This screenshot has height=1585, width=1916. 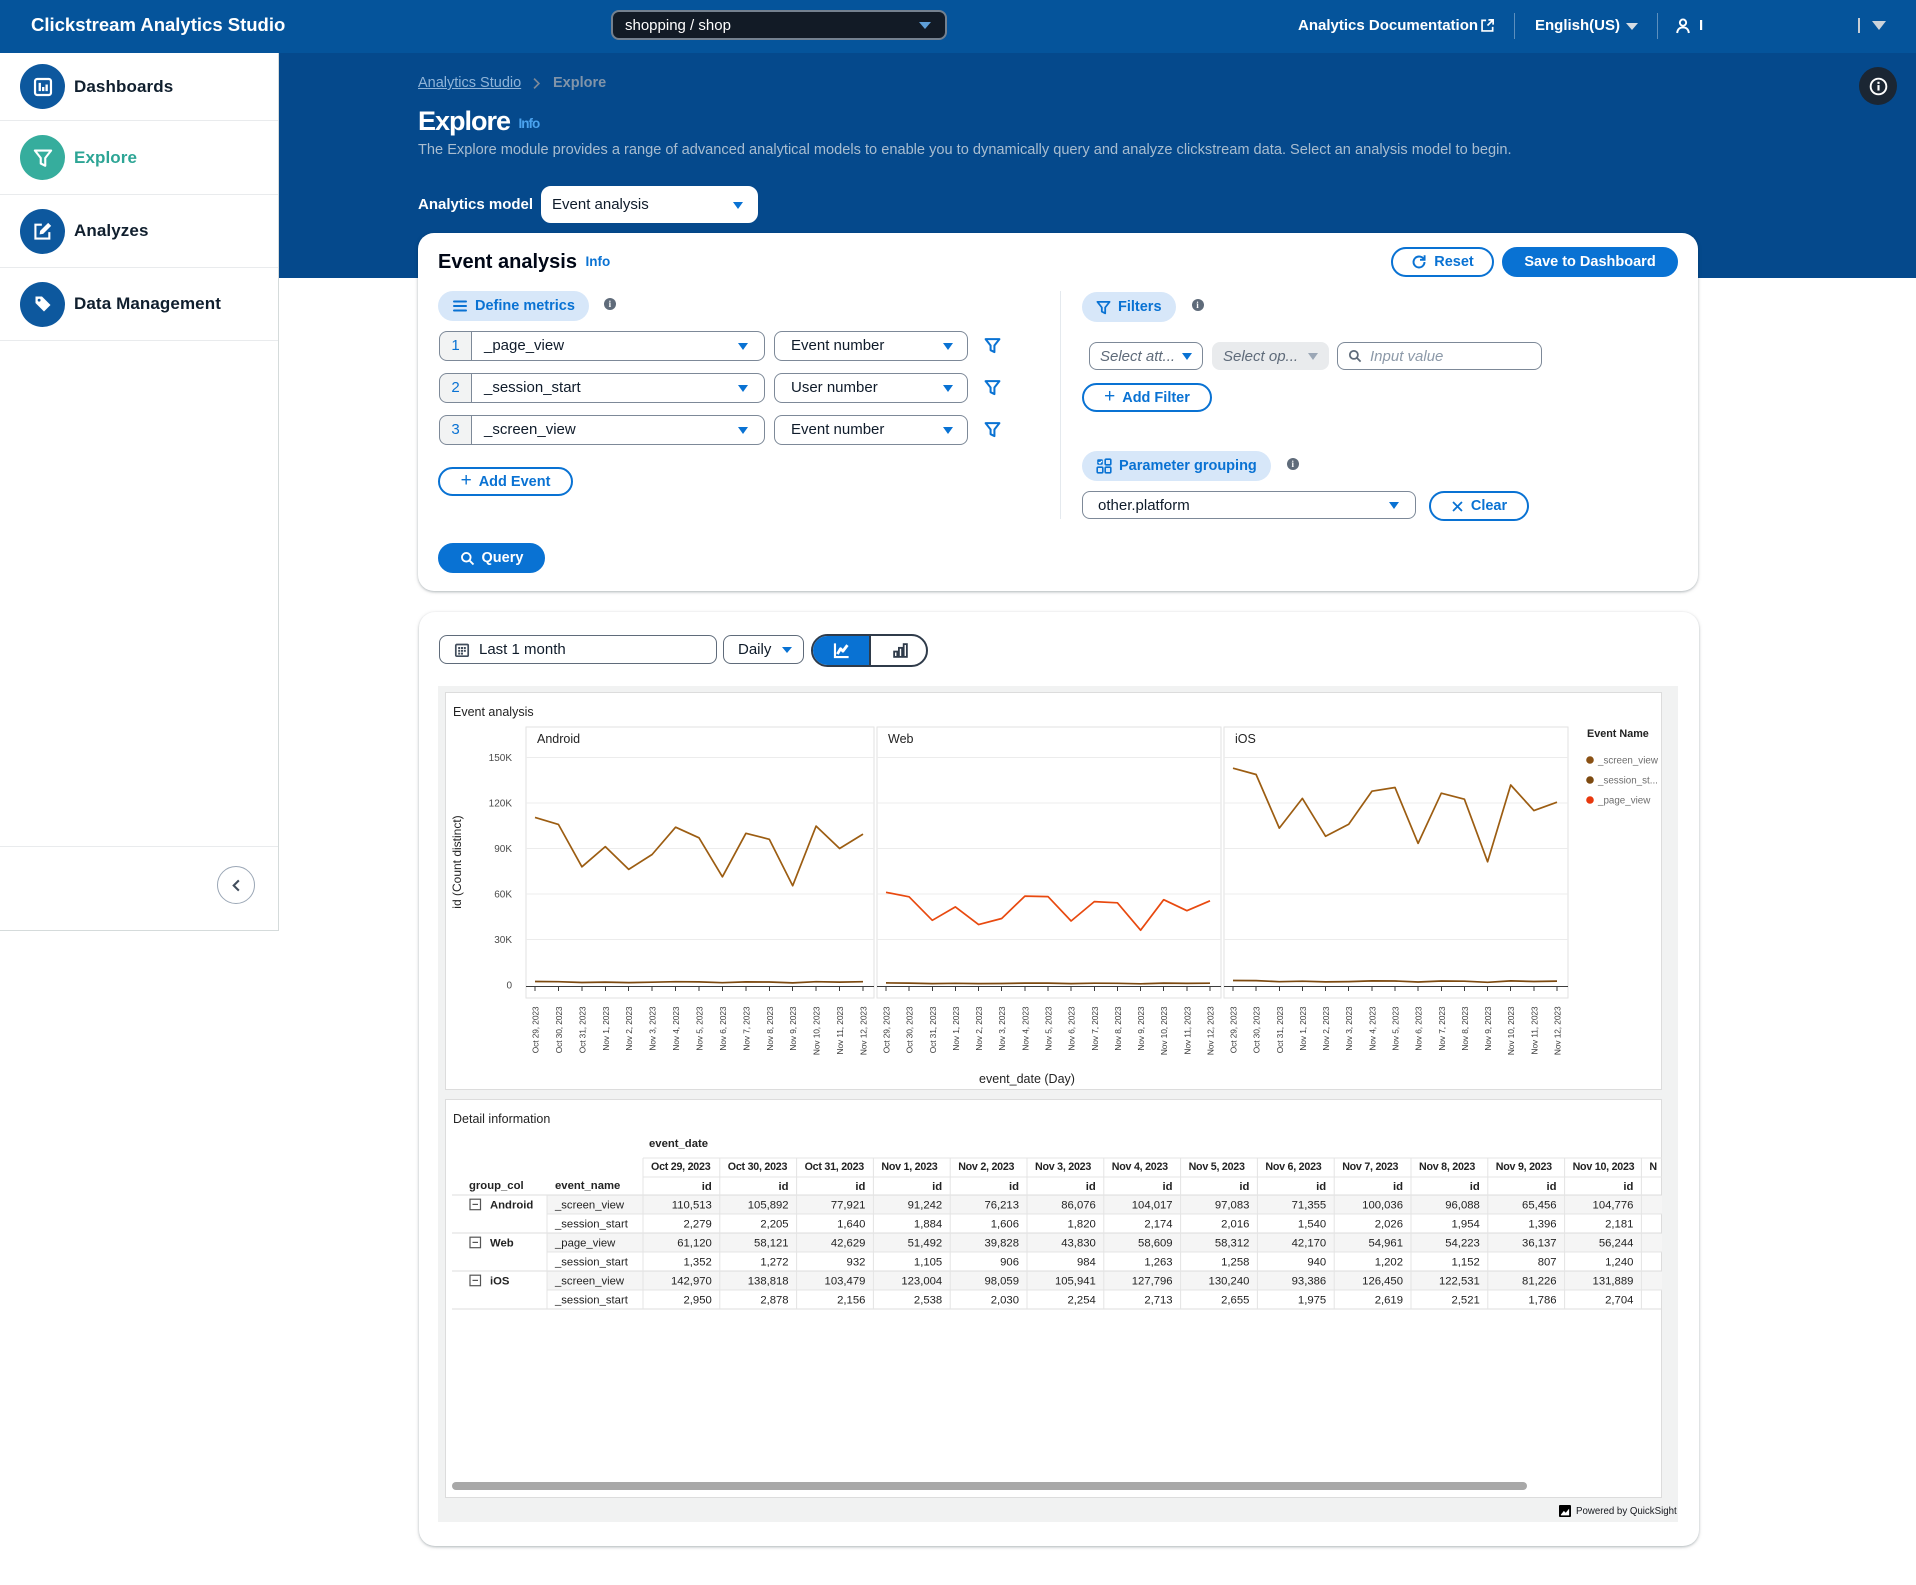 What do you see at coordinates (768, 1206) in the screenshot?
I see `svg-text: 105,892` at bounding box center [768, 1206].